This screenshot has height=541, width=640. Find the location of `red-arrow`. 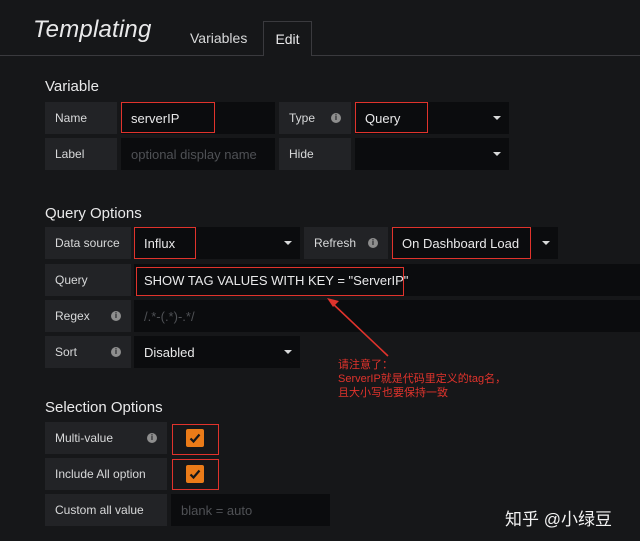

red-arrow is located at coordinates (358, 327).